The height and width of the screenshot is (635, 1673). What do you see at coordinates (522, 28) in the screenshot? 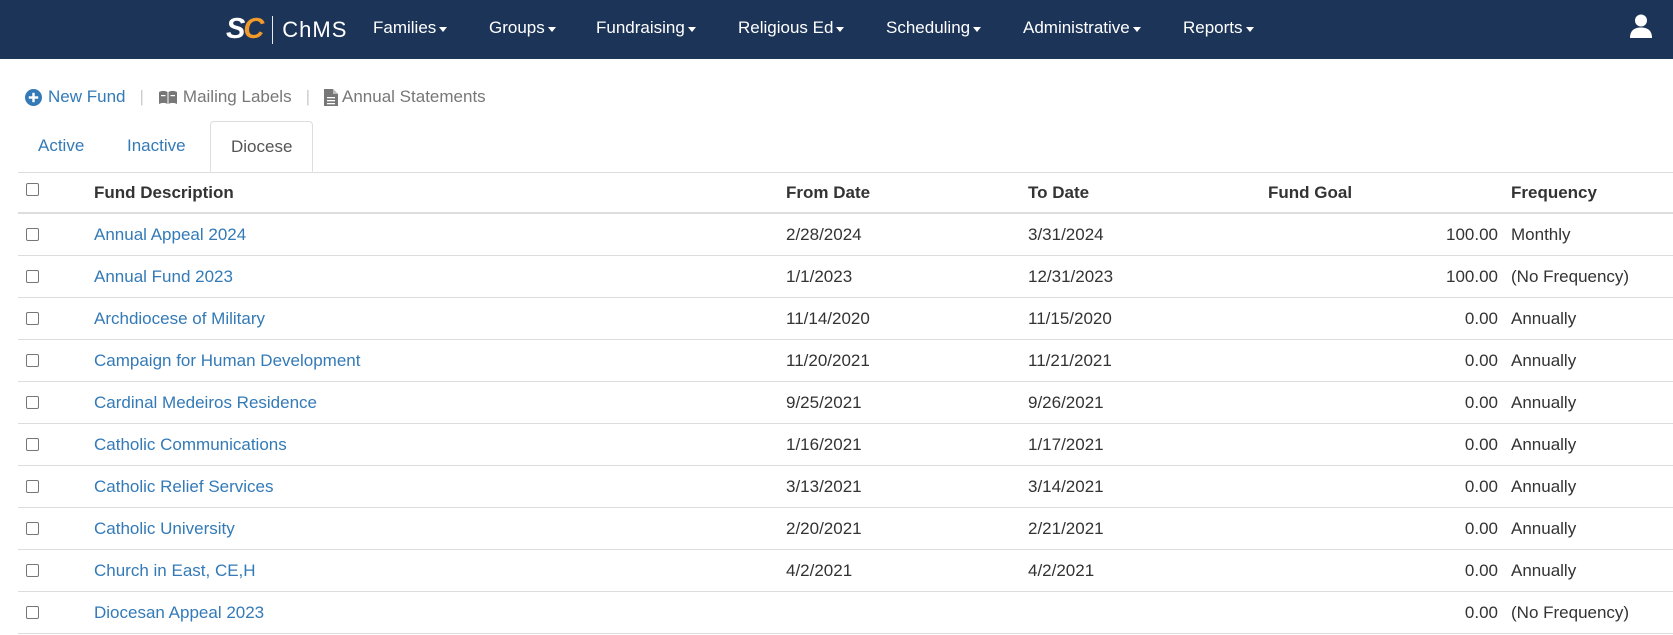
I see `nav-menu-groups: Groups` at bounding box center [522, 28].